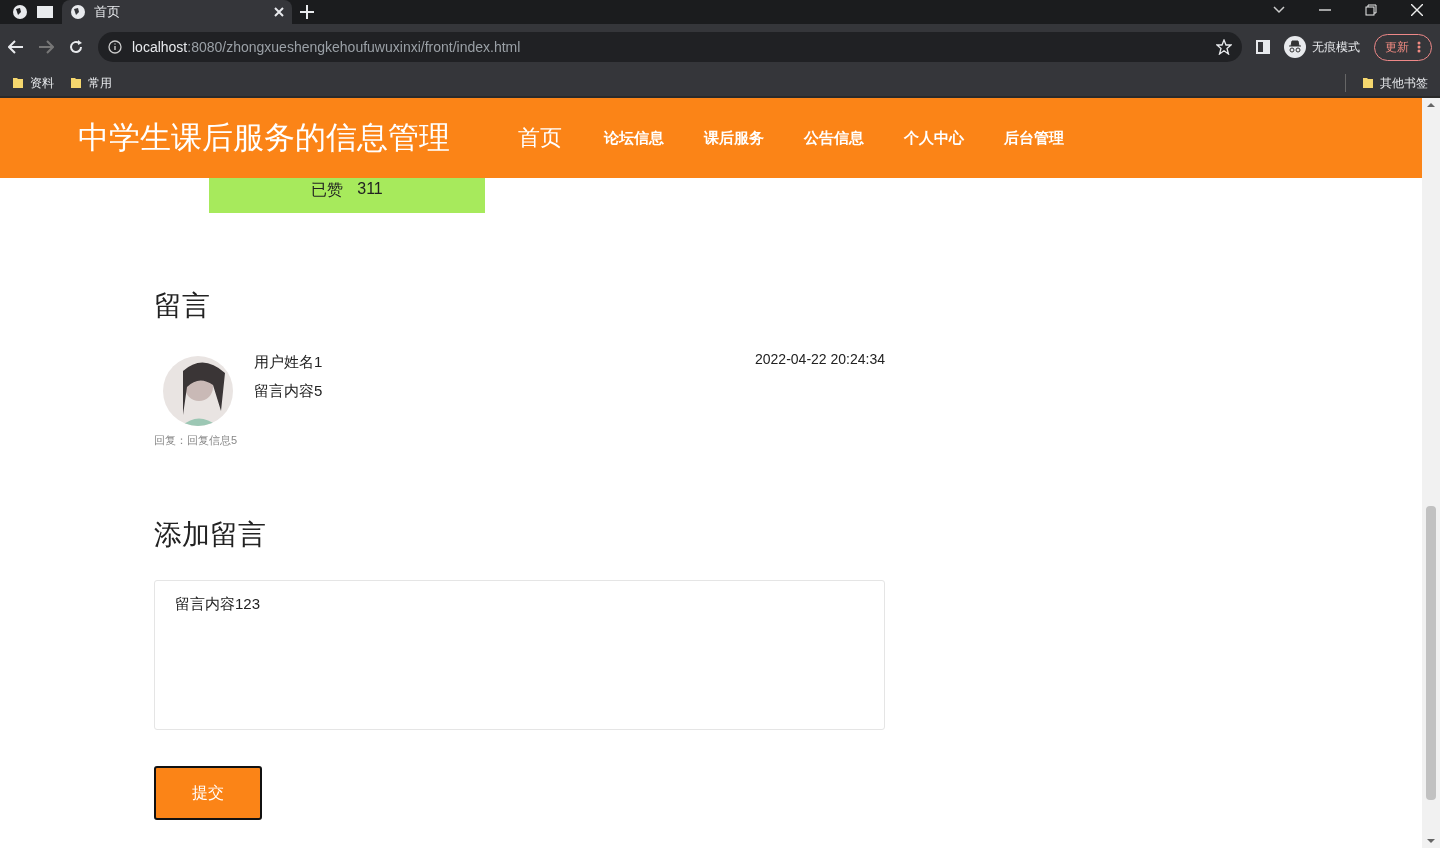 This screenshot has width=1440, height=848. What do you see at coordinates (347, 195) in the screenshot?
I see `like-button: 已赞 311` at bounding box center [347, 195].